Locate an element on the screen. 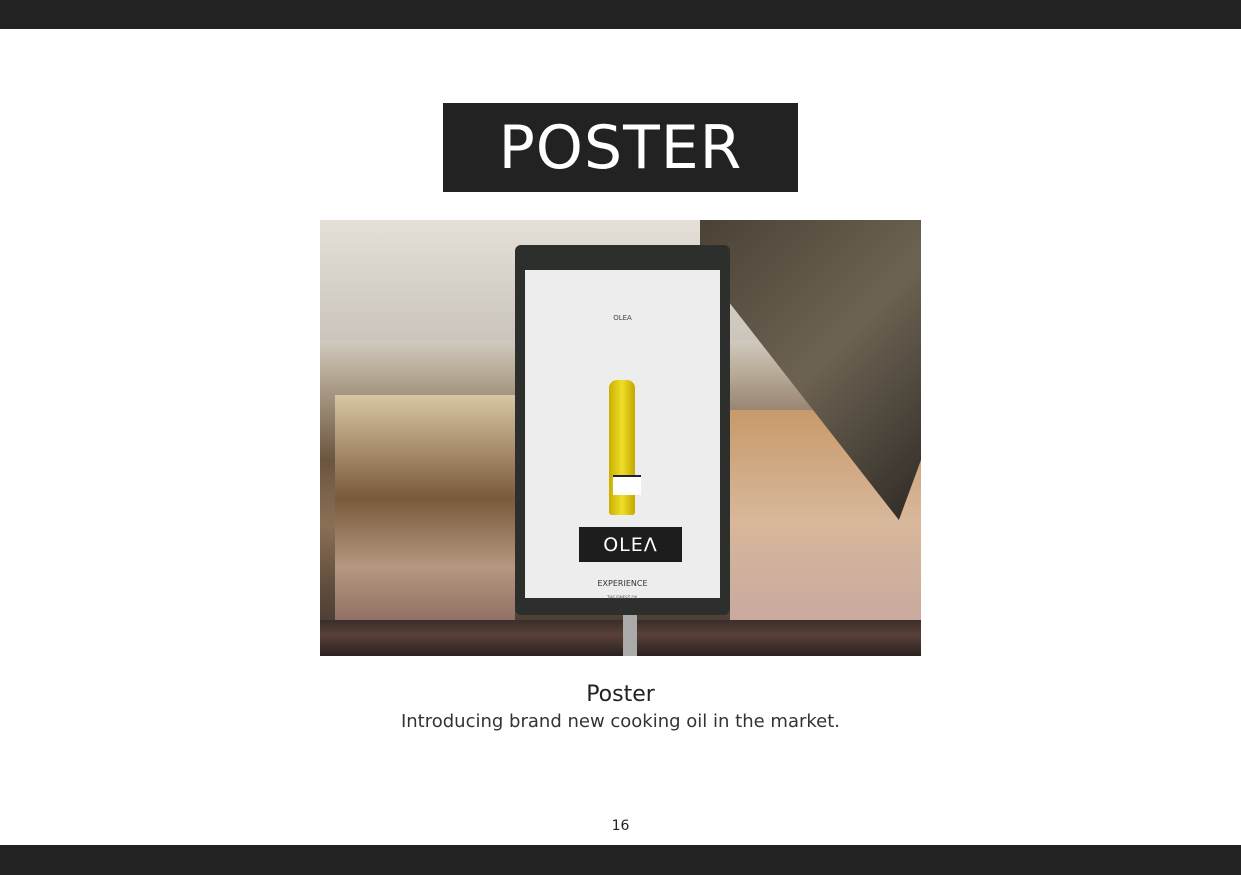  railing is located at coordinates (620, 638).